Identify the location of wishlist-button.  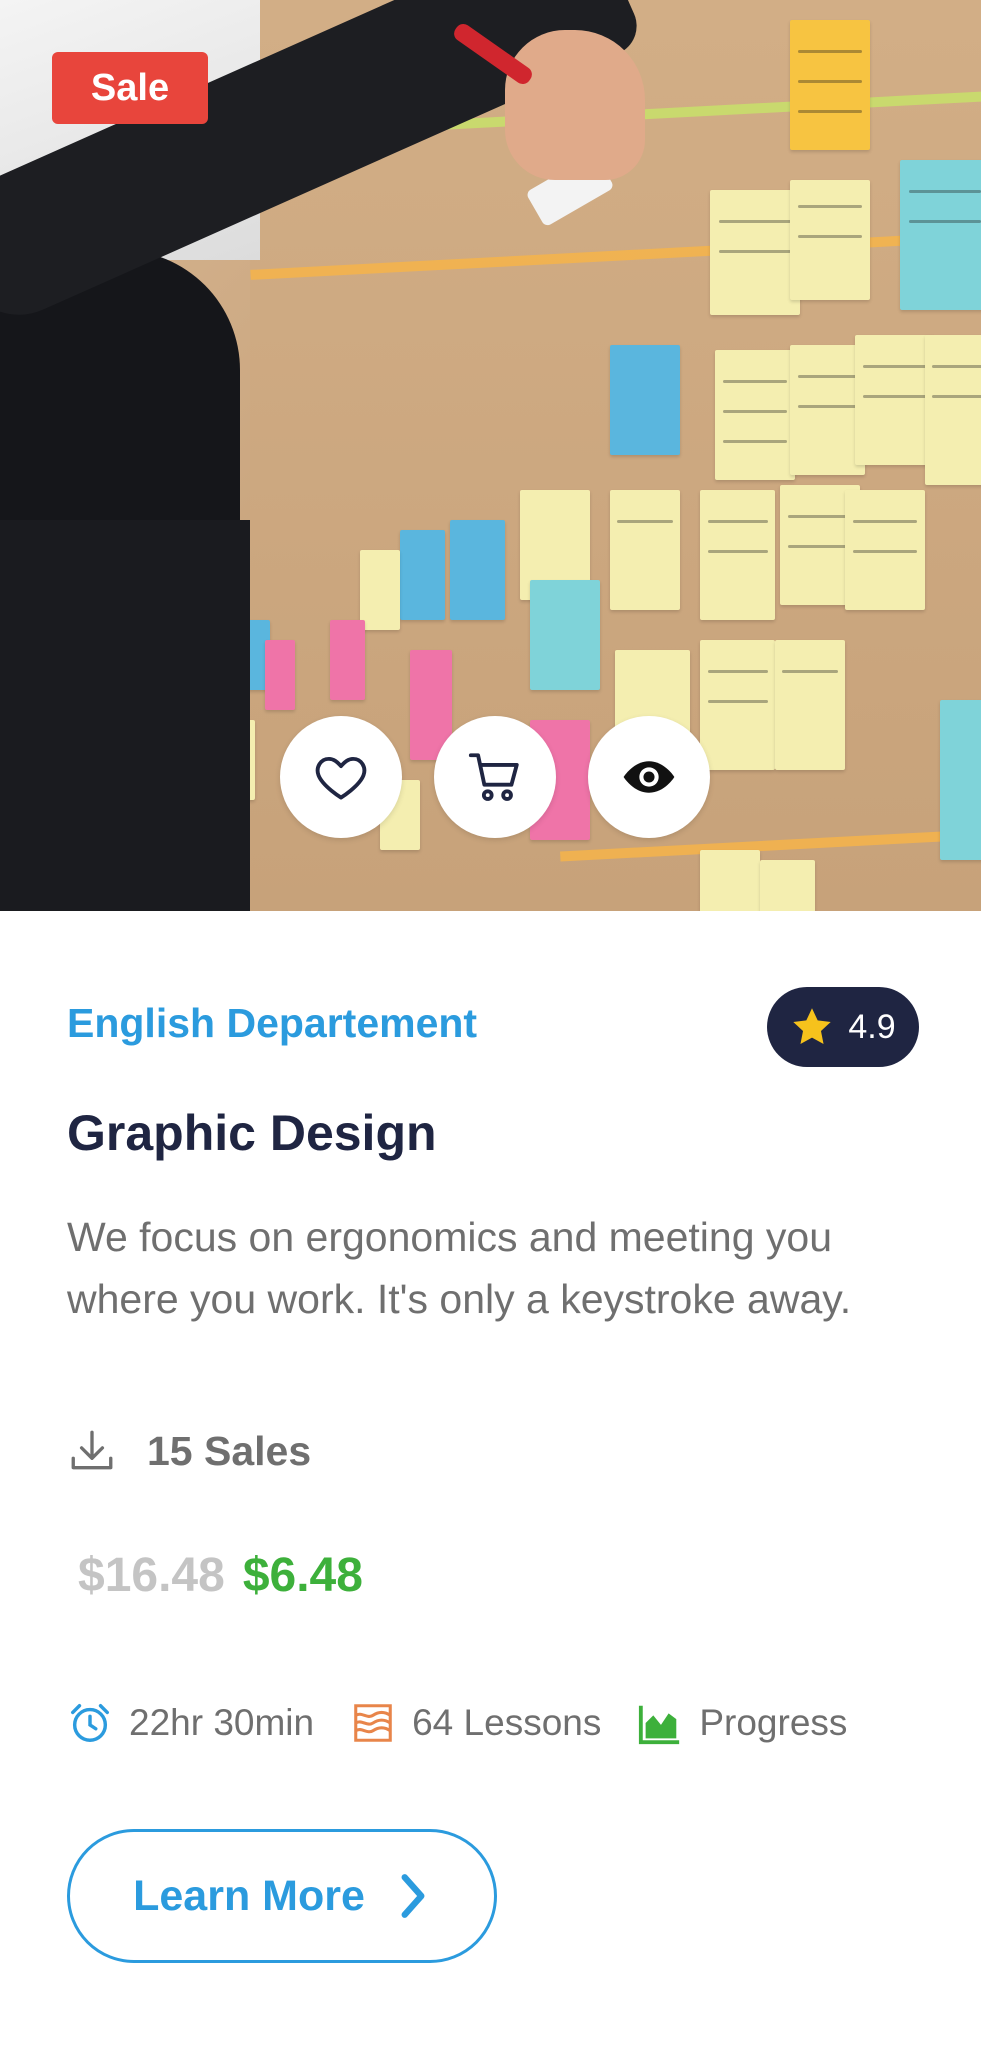
(341, 777).